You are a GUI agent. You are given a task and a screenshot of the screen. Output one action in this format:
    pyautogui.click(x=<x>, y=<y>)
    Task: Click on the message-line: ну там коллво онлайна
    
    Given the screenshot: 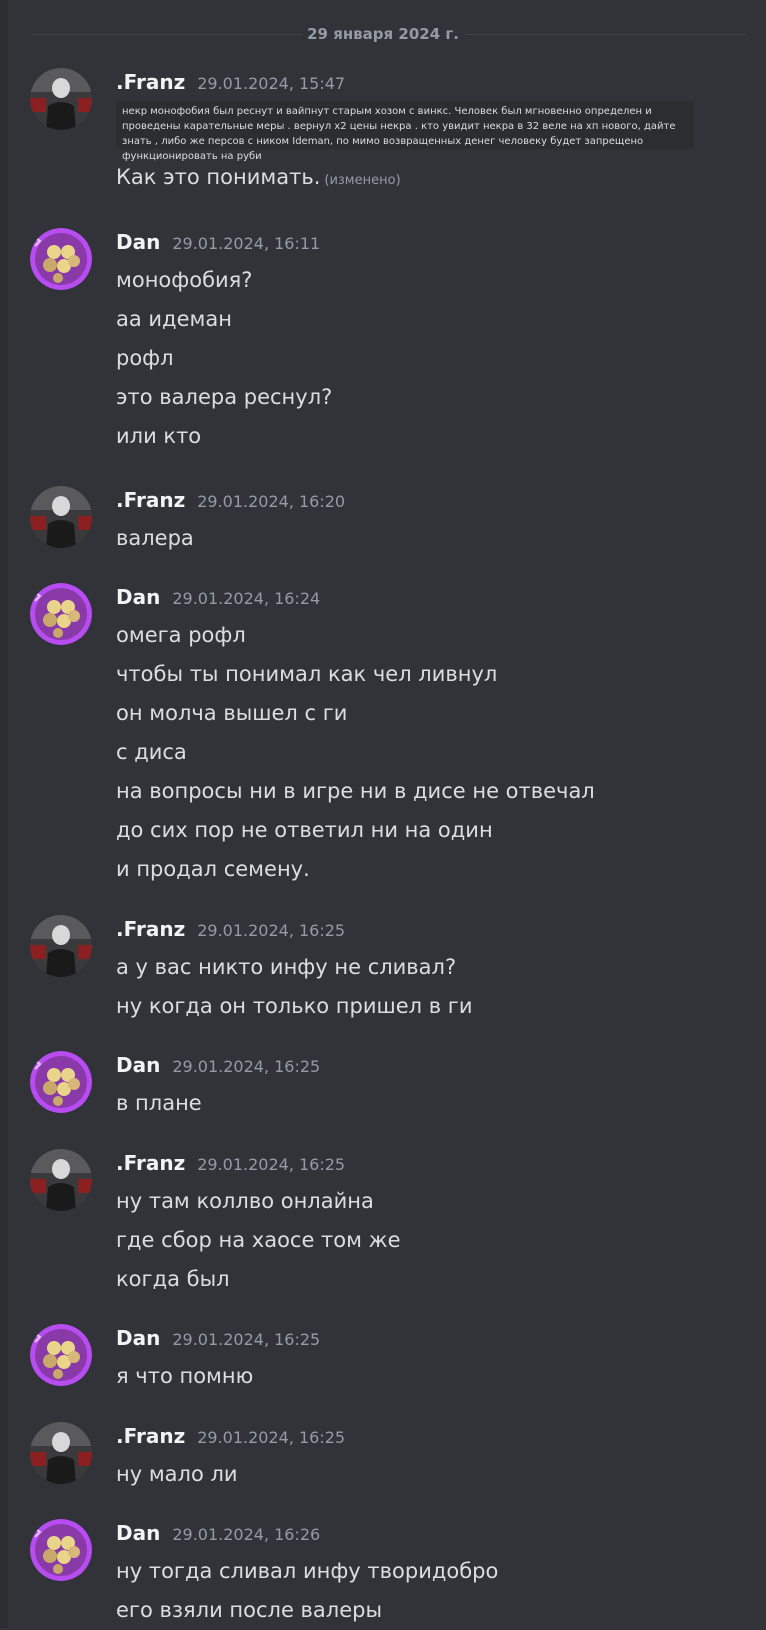 What is the action you would take?
    pyautogui.click(x=245, y=1201)
    